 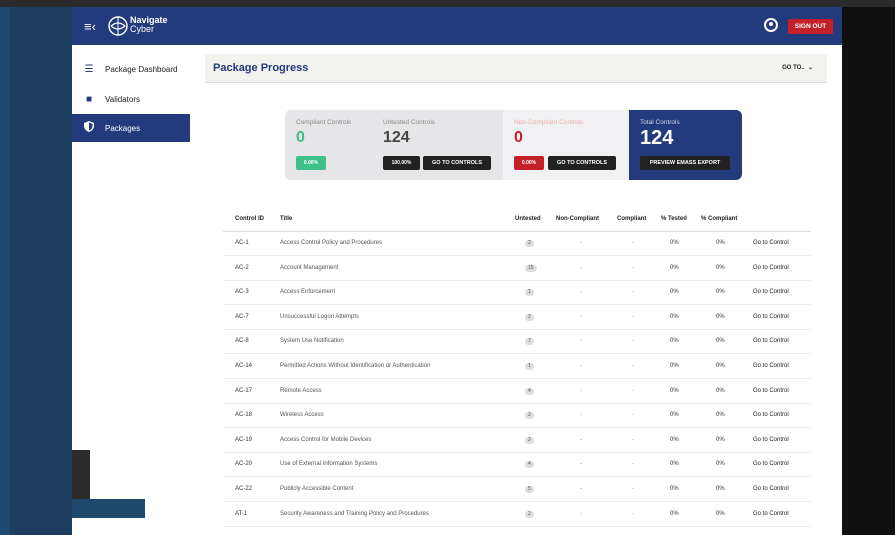 I want to click on control-title: Account Management, so click(x=309, y=267).